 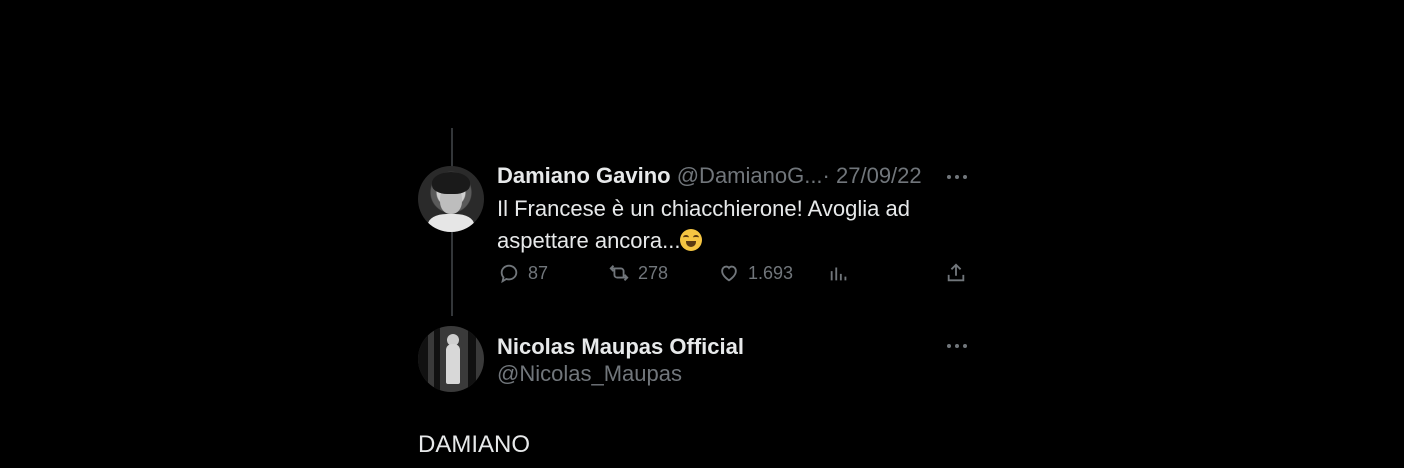 I want to click on analytics-icon, so click(x=838, y=274).